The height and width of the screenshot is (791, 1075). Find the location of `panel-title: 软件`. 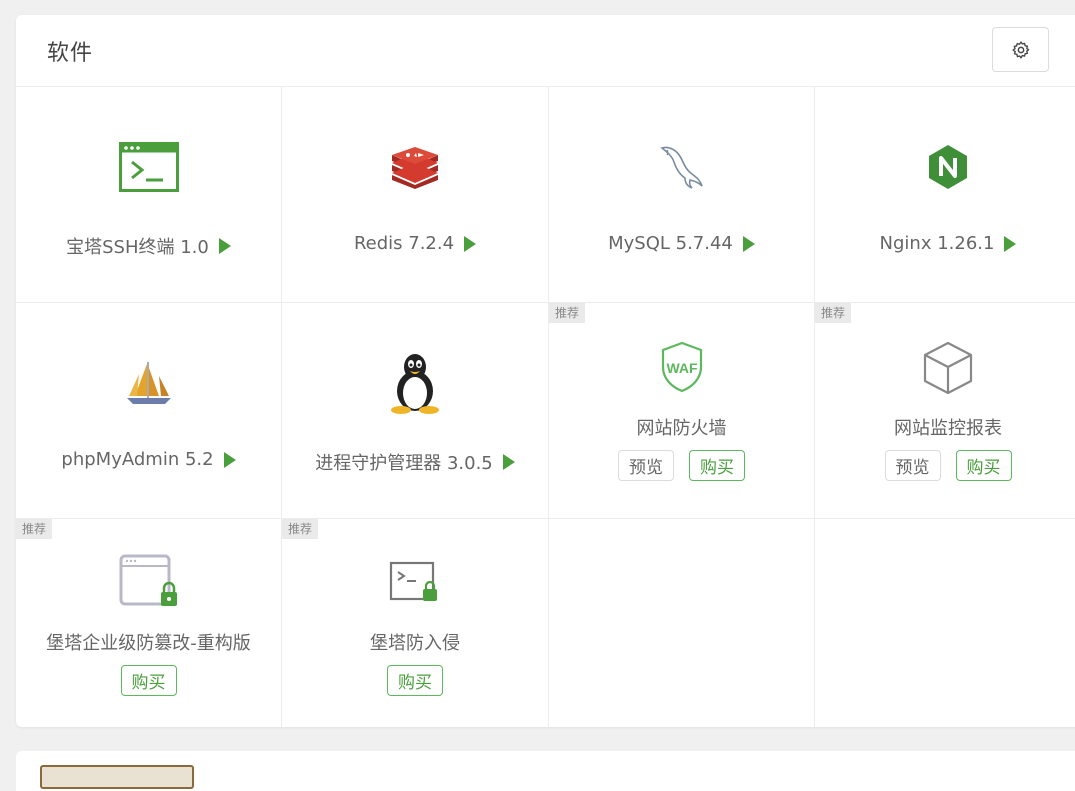

panel-title: 软件 is located at coordinates (70, 53).